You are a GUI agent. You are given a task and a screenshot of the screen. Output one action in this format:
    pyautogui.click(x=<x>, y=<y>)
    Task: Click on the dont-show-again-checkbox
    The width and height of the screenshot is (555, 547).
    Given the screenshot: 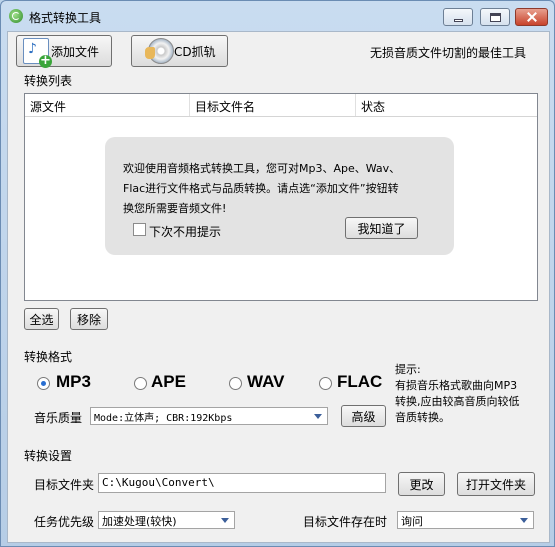 What is the action you would take?
    pyautogui.click(x=139, y=229)
    